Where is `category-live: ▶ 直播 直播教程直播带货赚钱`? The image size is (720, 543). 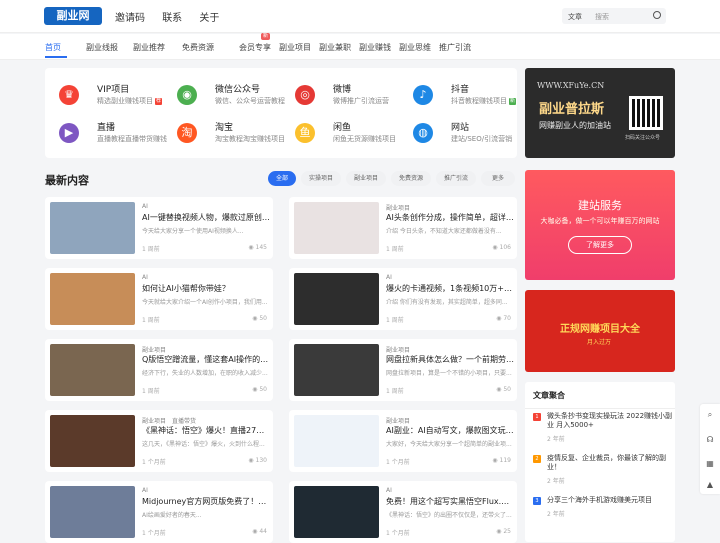 category-live: ▶ 直播 直播教程直播带货赚钱 is located at coordinates (114, 135).